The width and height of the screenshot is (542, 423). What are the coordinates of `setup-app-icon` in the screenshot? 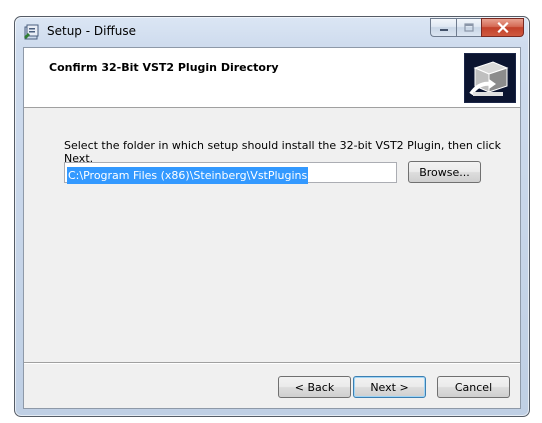 It's located at (32, 32).